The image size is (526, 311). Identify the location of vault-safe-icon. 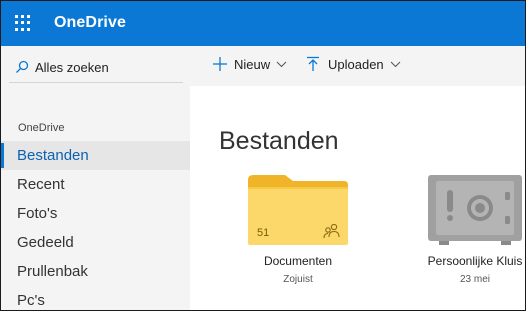
(475, 210).